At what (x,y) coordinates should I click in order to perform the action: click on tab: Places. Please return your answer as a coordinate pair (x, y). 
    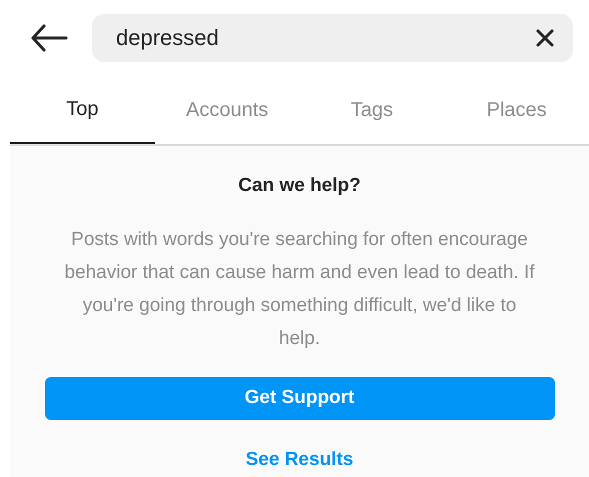
    Looking at the image, I should click on (516, 110).